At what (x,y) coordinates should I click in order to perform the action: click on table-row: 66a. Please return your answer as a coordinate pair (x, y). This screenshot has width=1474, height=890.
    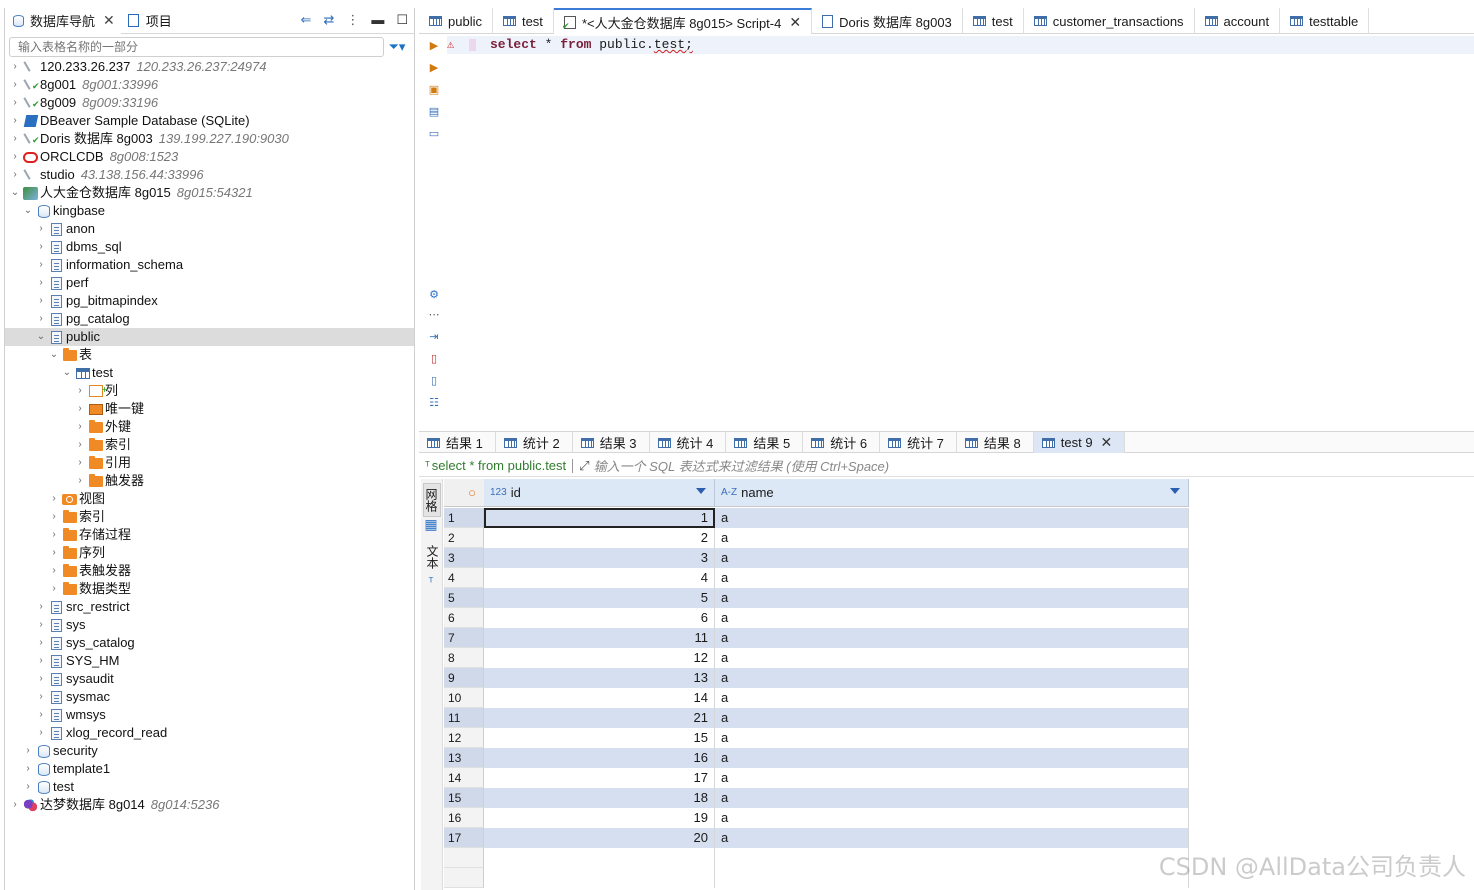
    Looking at the image, I should click on (816, 618).